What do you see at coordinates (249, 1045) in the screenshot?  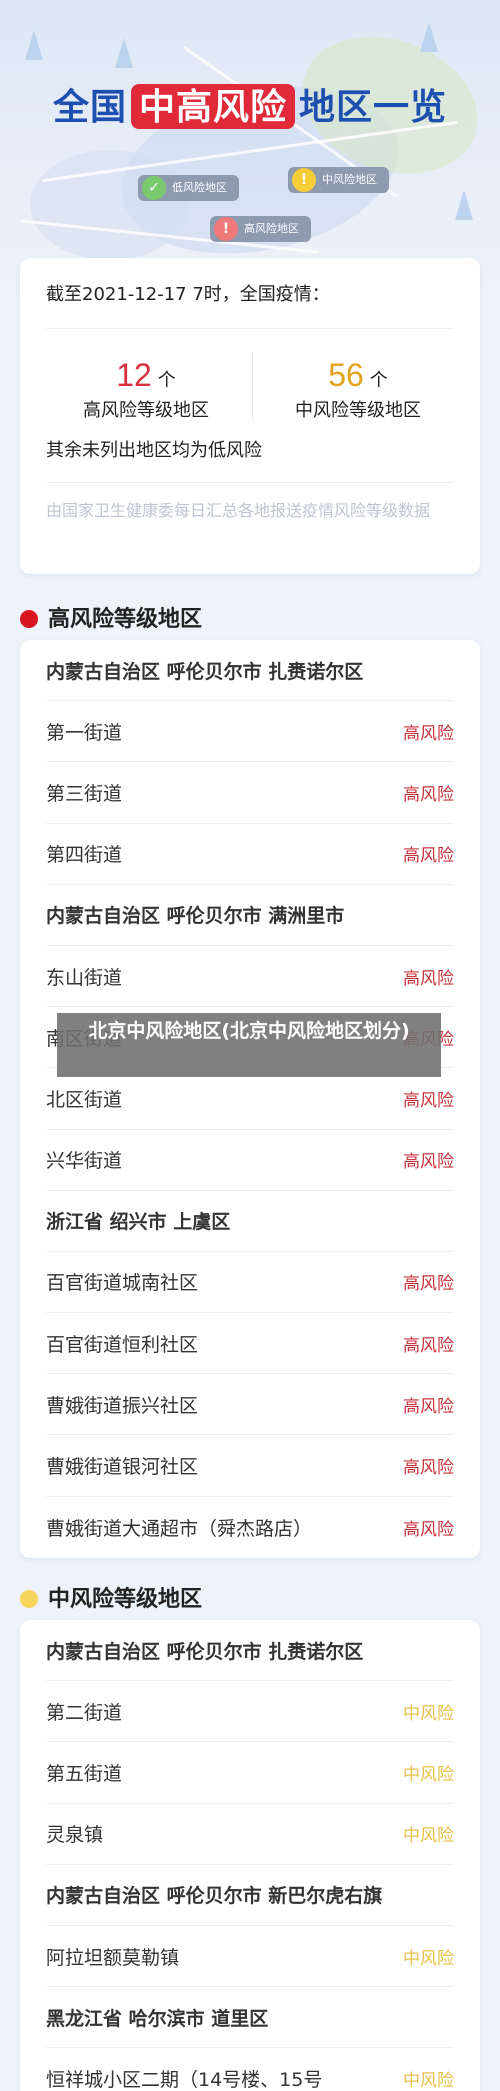 I see `overlay-caption: 北京中风险地区(北京中风险地区划分)` at bounding box center [249, 1045].